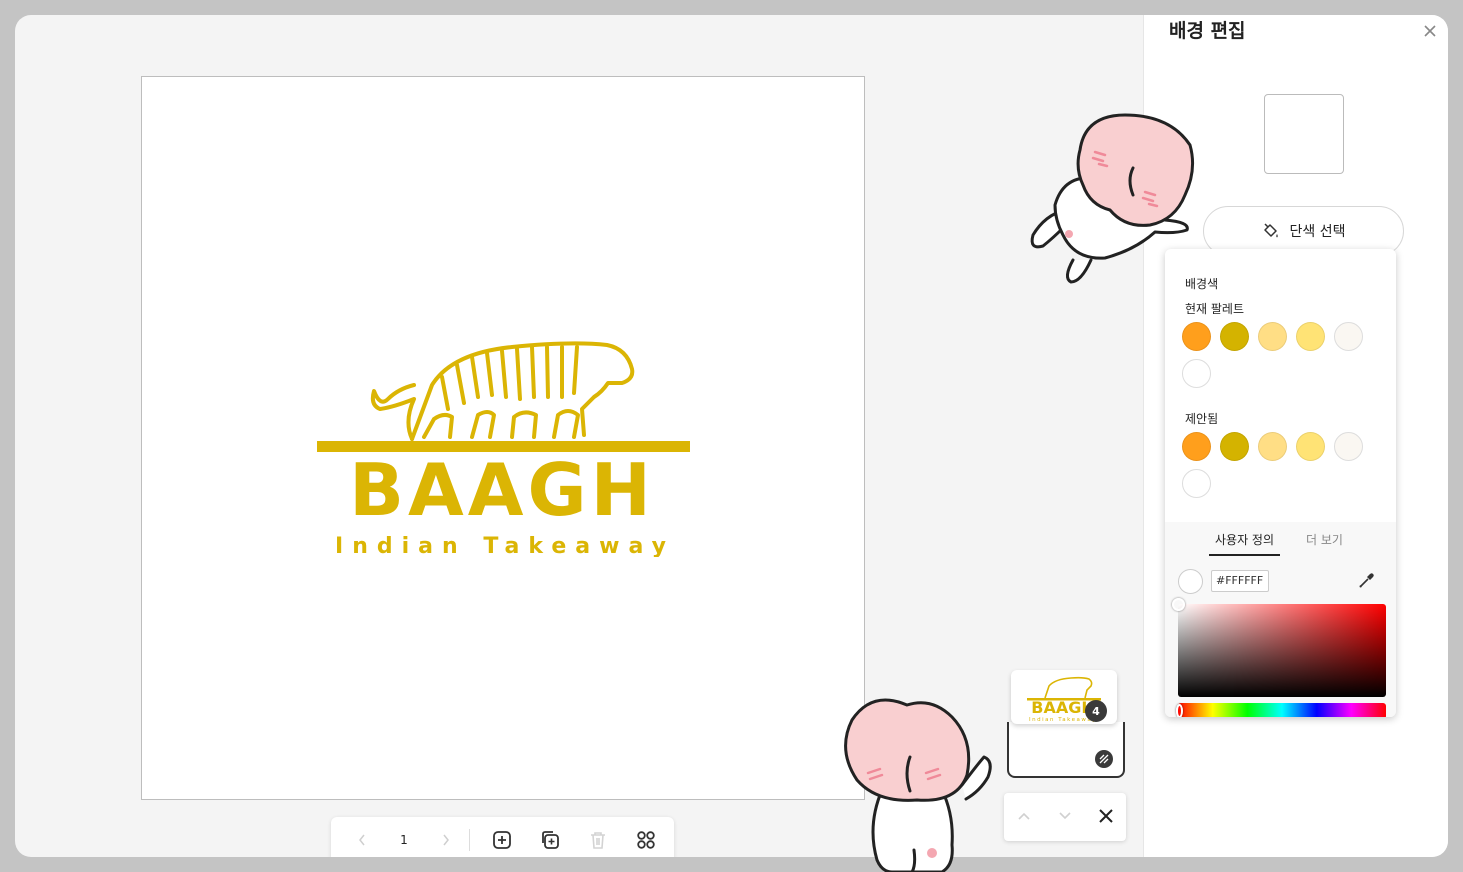  I want to click on background-layer-icon, so click(1104, 759).